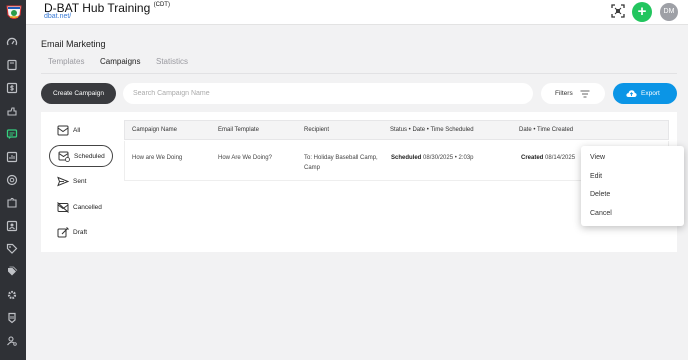 The width and height of the screenshot is (688, 360). Describe the element at coordinates (87, 207) in the screenshot. I see `folder-label: Cancelled` at that location.